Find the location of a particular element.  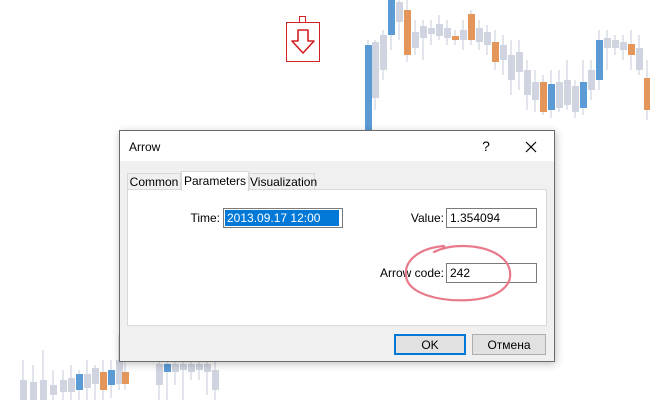

time-label: Time: is located at coordinates (205, 218).